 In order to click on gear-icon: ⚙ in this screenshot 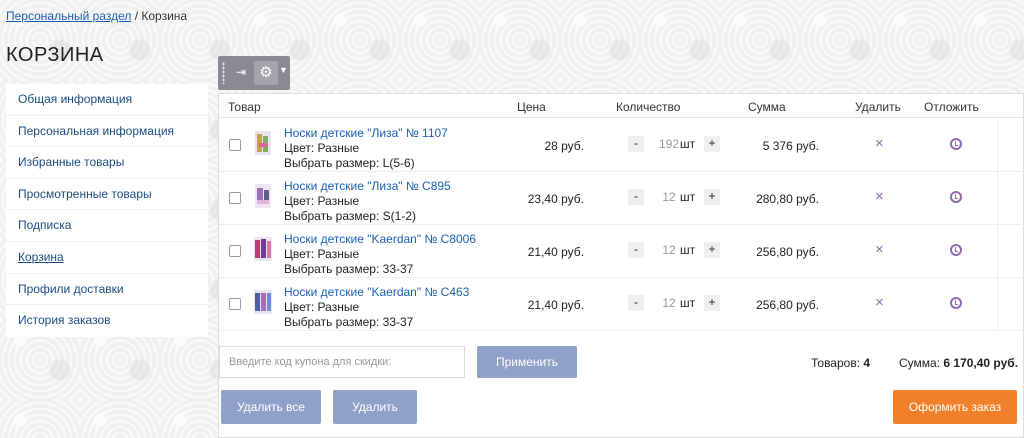, I will do `click(266, 73)`.